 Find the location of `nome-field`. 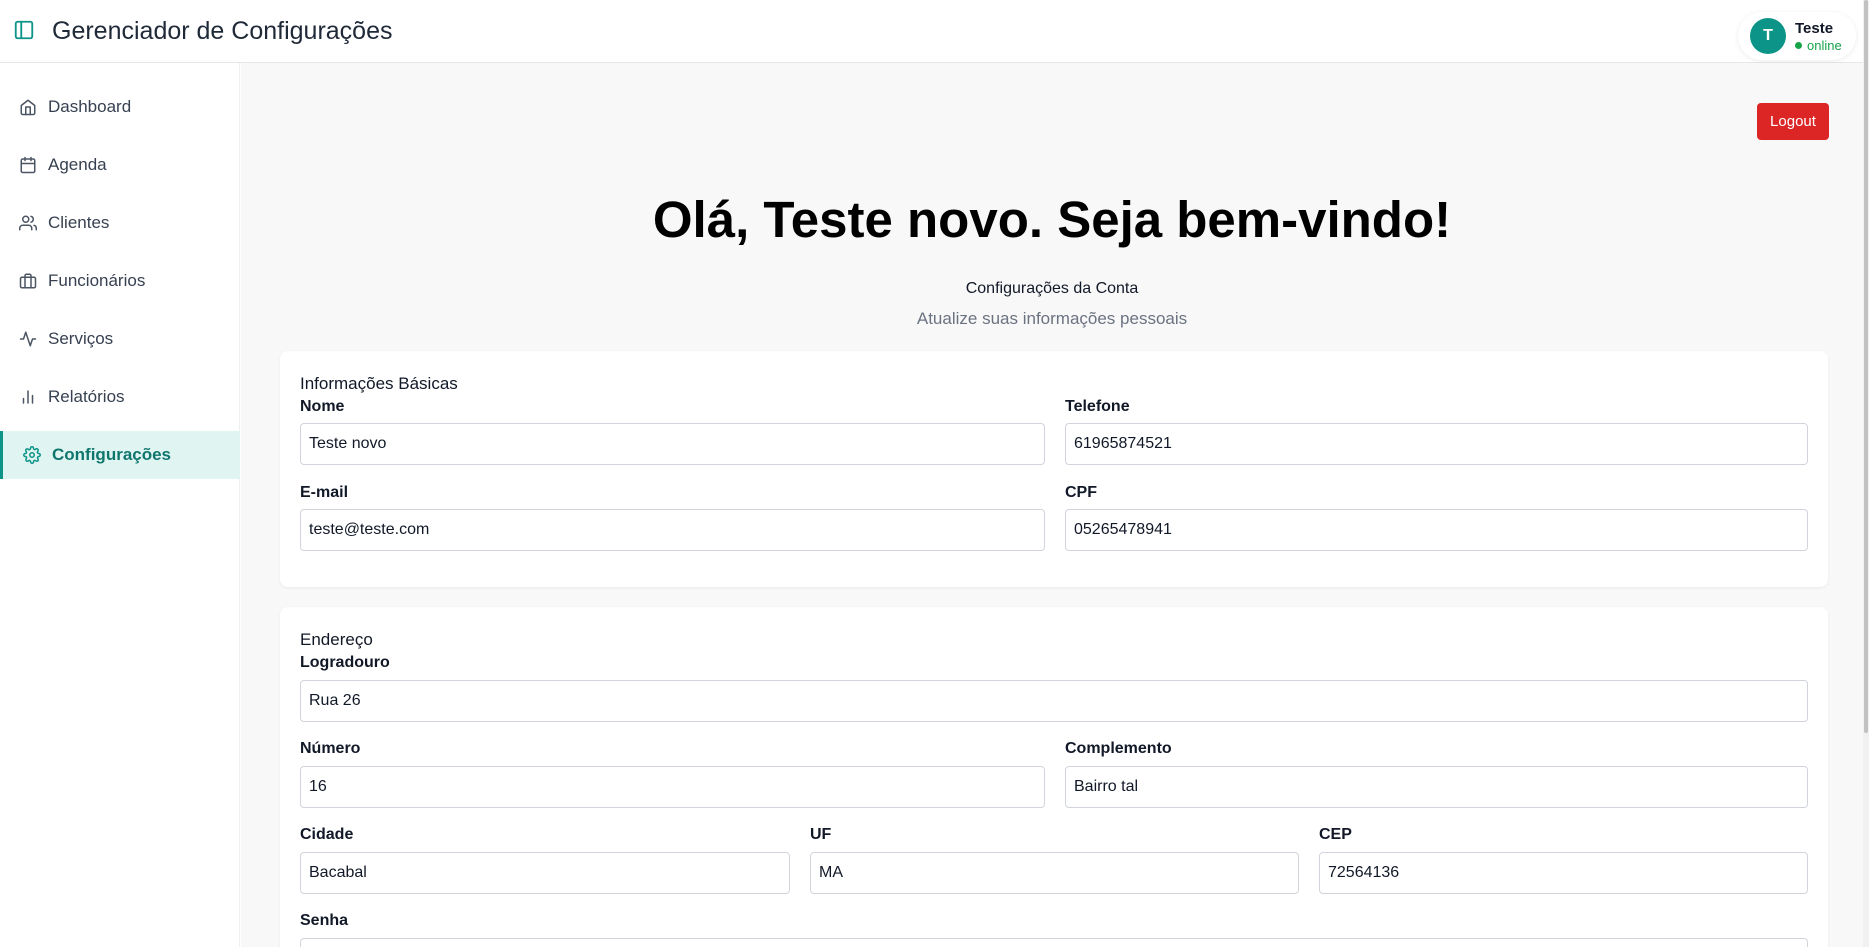

nome-field is located at coordinates (672, 444).